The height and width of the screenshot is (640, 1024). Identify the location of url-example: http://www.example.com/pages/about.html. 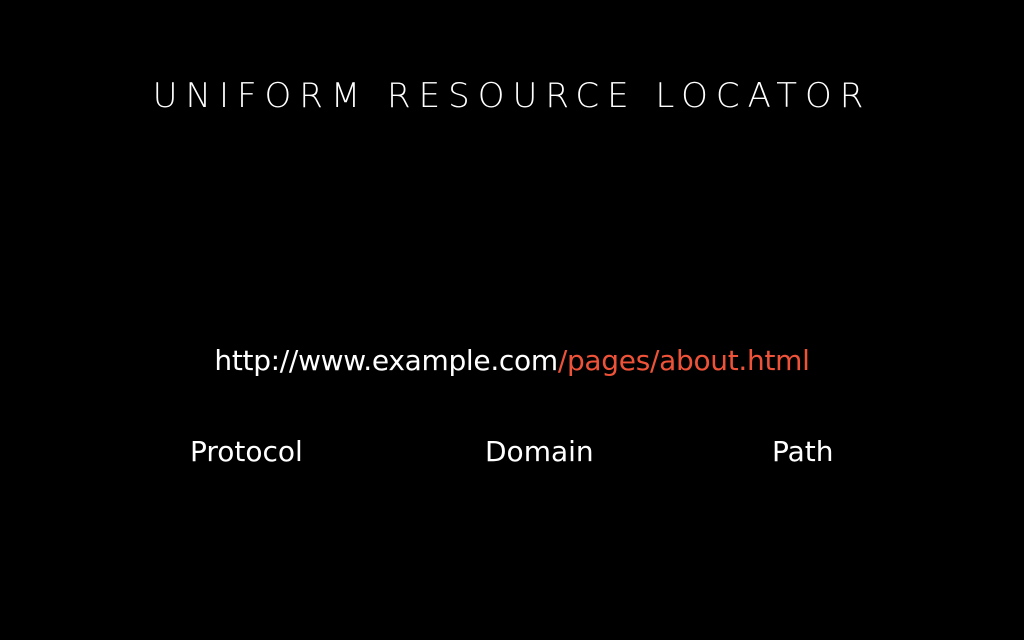
(512, 361).